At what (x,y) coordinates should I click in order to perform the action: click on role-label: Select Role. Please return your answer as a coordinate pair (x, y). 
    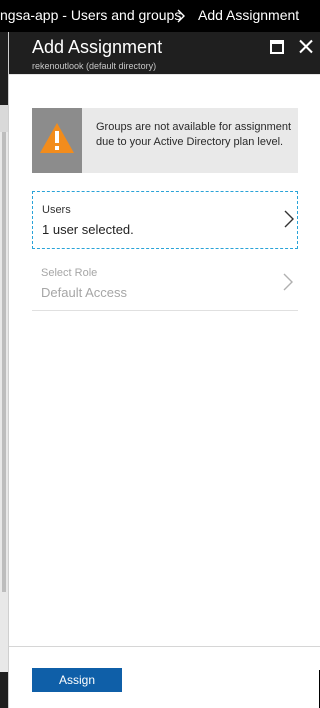
    Looking at the image, I should click on (69, 273).